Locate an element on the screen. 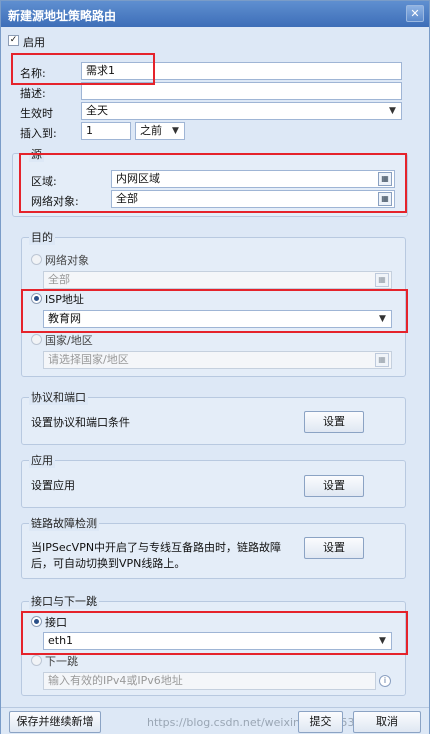 Image resolution: width=430 pixels, height=734 pixels. link-detect-settings-button: 设置 is located at coordinates (334, 548).